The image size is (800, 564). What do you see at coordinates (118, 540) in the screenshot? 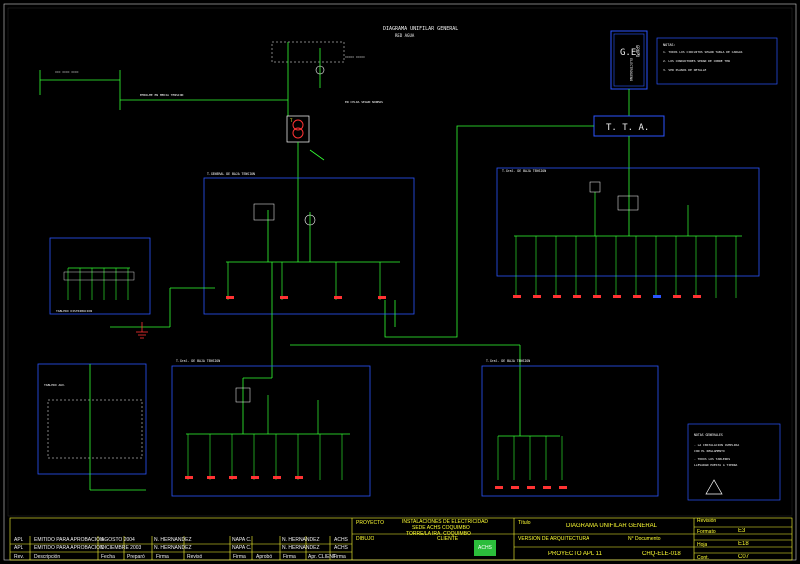
I see `rev-date: AGOSTO 2004` at bounding box center [118, 540].